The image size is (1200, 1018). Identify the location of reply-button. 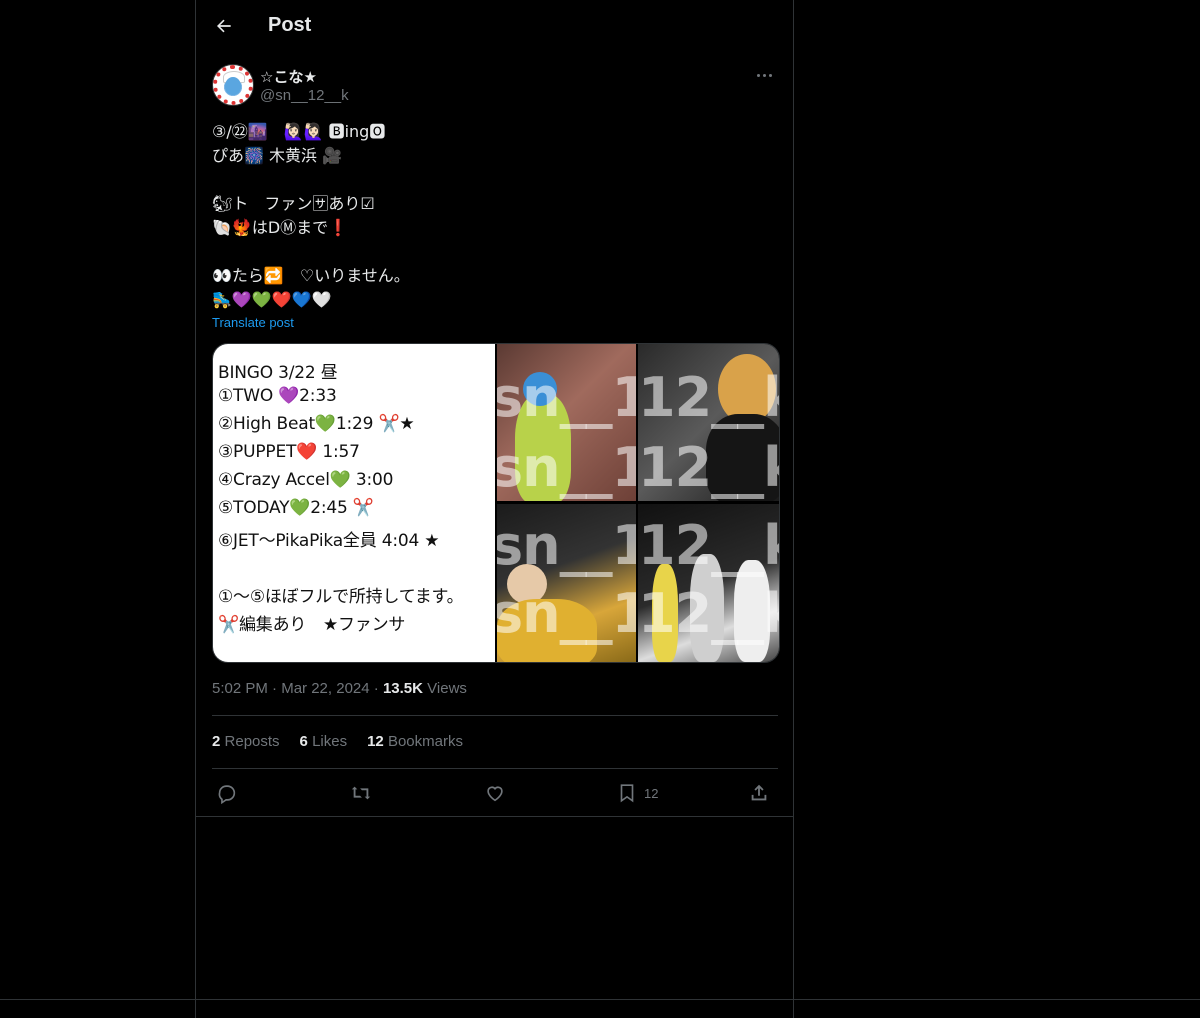
(227, 793).